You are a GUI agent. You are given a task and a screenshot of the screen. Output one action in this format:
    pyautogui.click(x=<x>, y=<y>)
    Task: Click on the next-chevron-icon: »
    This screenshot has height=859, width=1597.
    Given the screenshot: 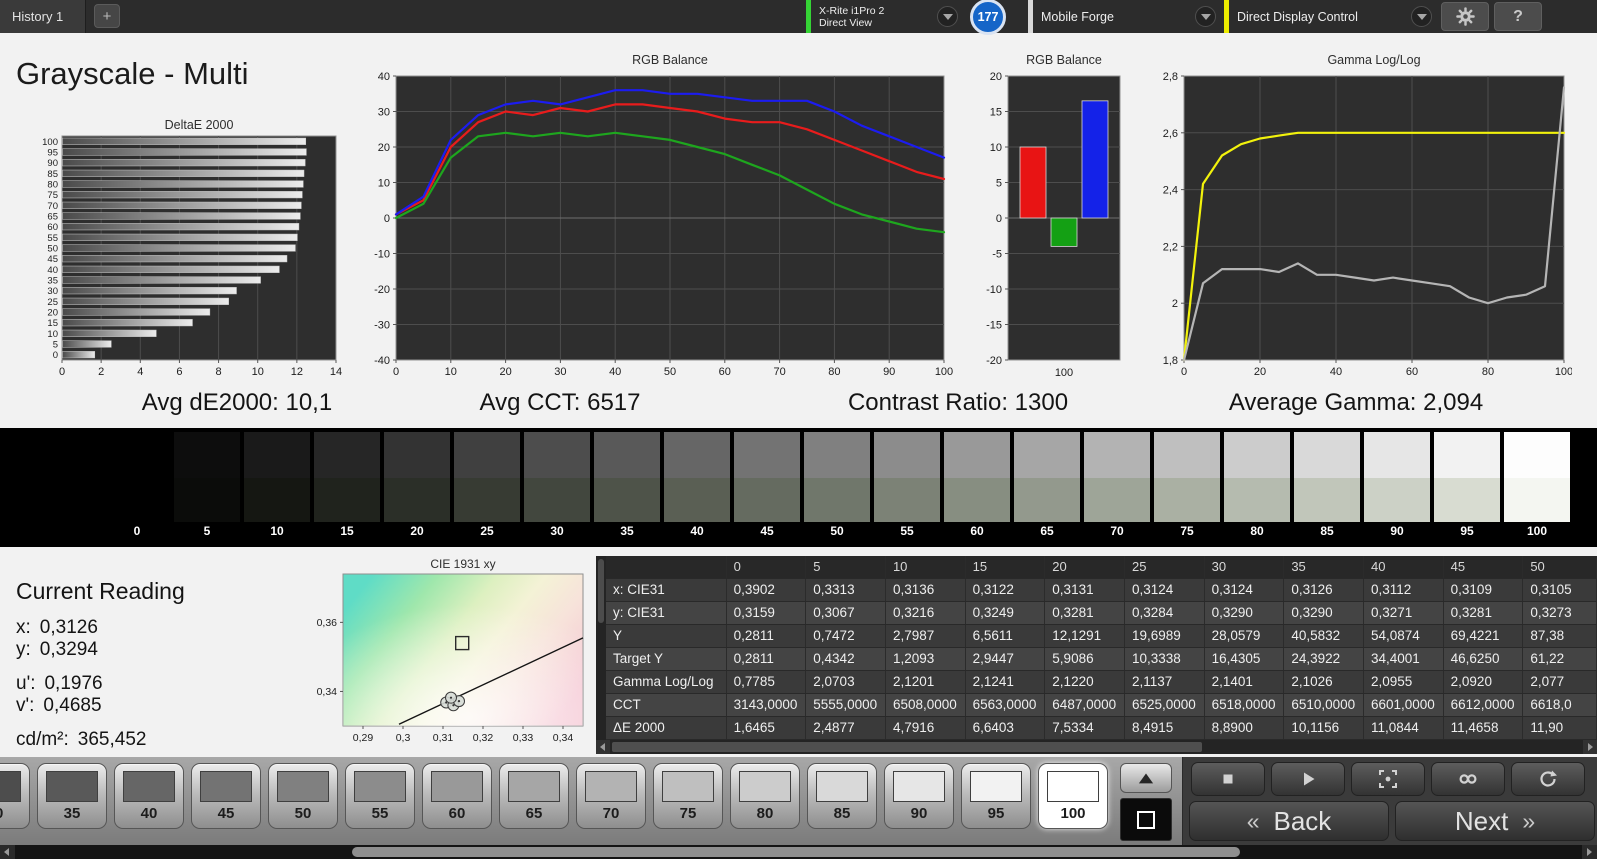 What is the action you would take?
    pyautogui.click(x=1529, y=820)
    